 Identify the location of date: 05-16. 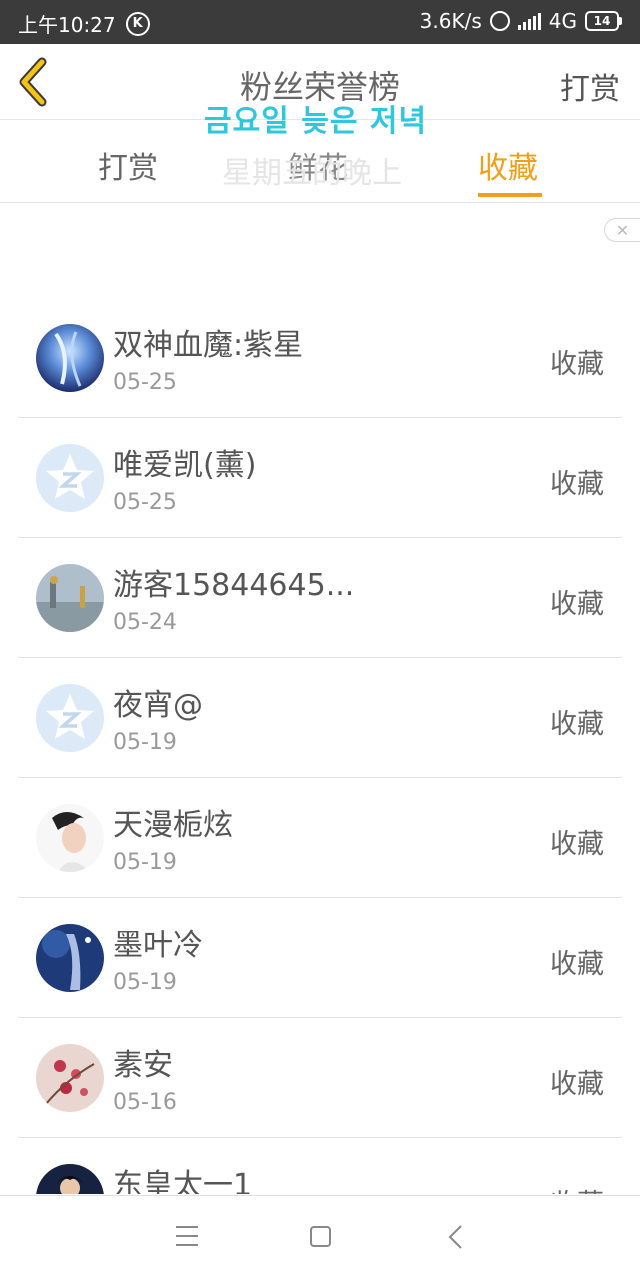
(145, 1102).